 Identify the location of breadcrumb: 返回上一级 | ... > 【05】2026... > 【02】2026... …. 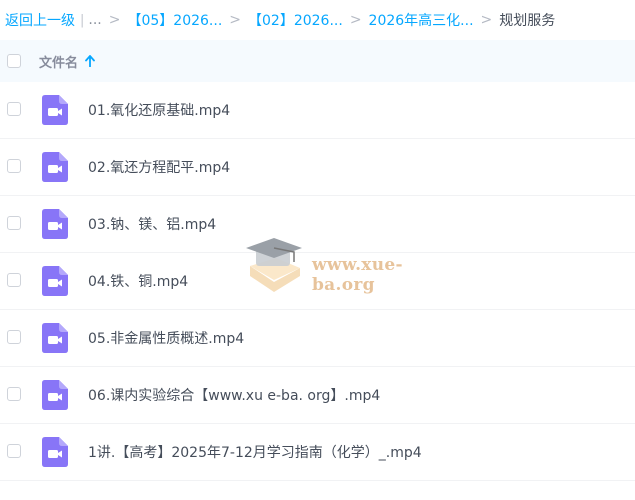
(317, 20).